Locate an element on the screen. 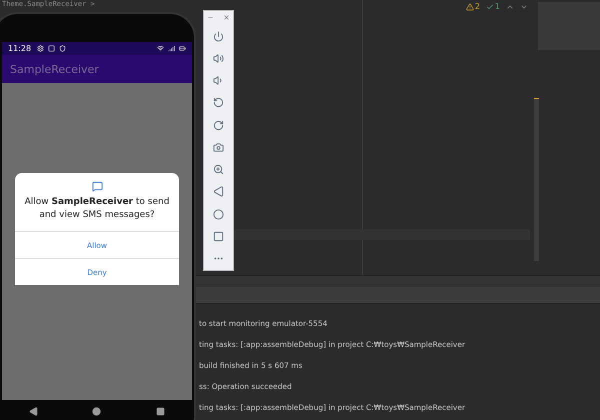 Image resolution: width=600 pixels, height=420 pixels. warning-icon is located at coordinates (470, 6).